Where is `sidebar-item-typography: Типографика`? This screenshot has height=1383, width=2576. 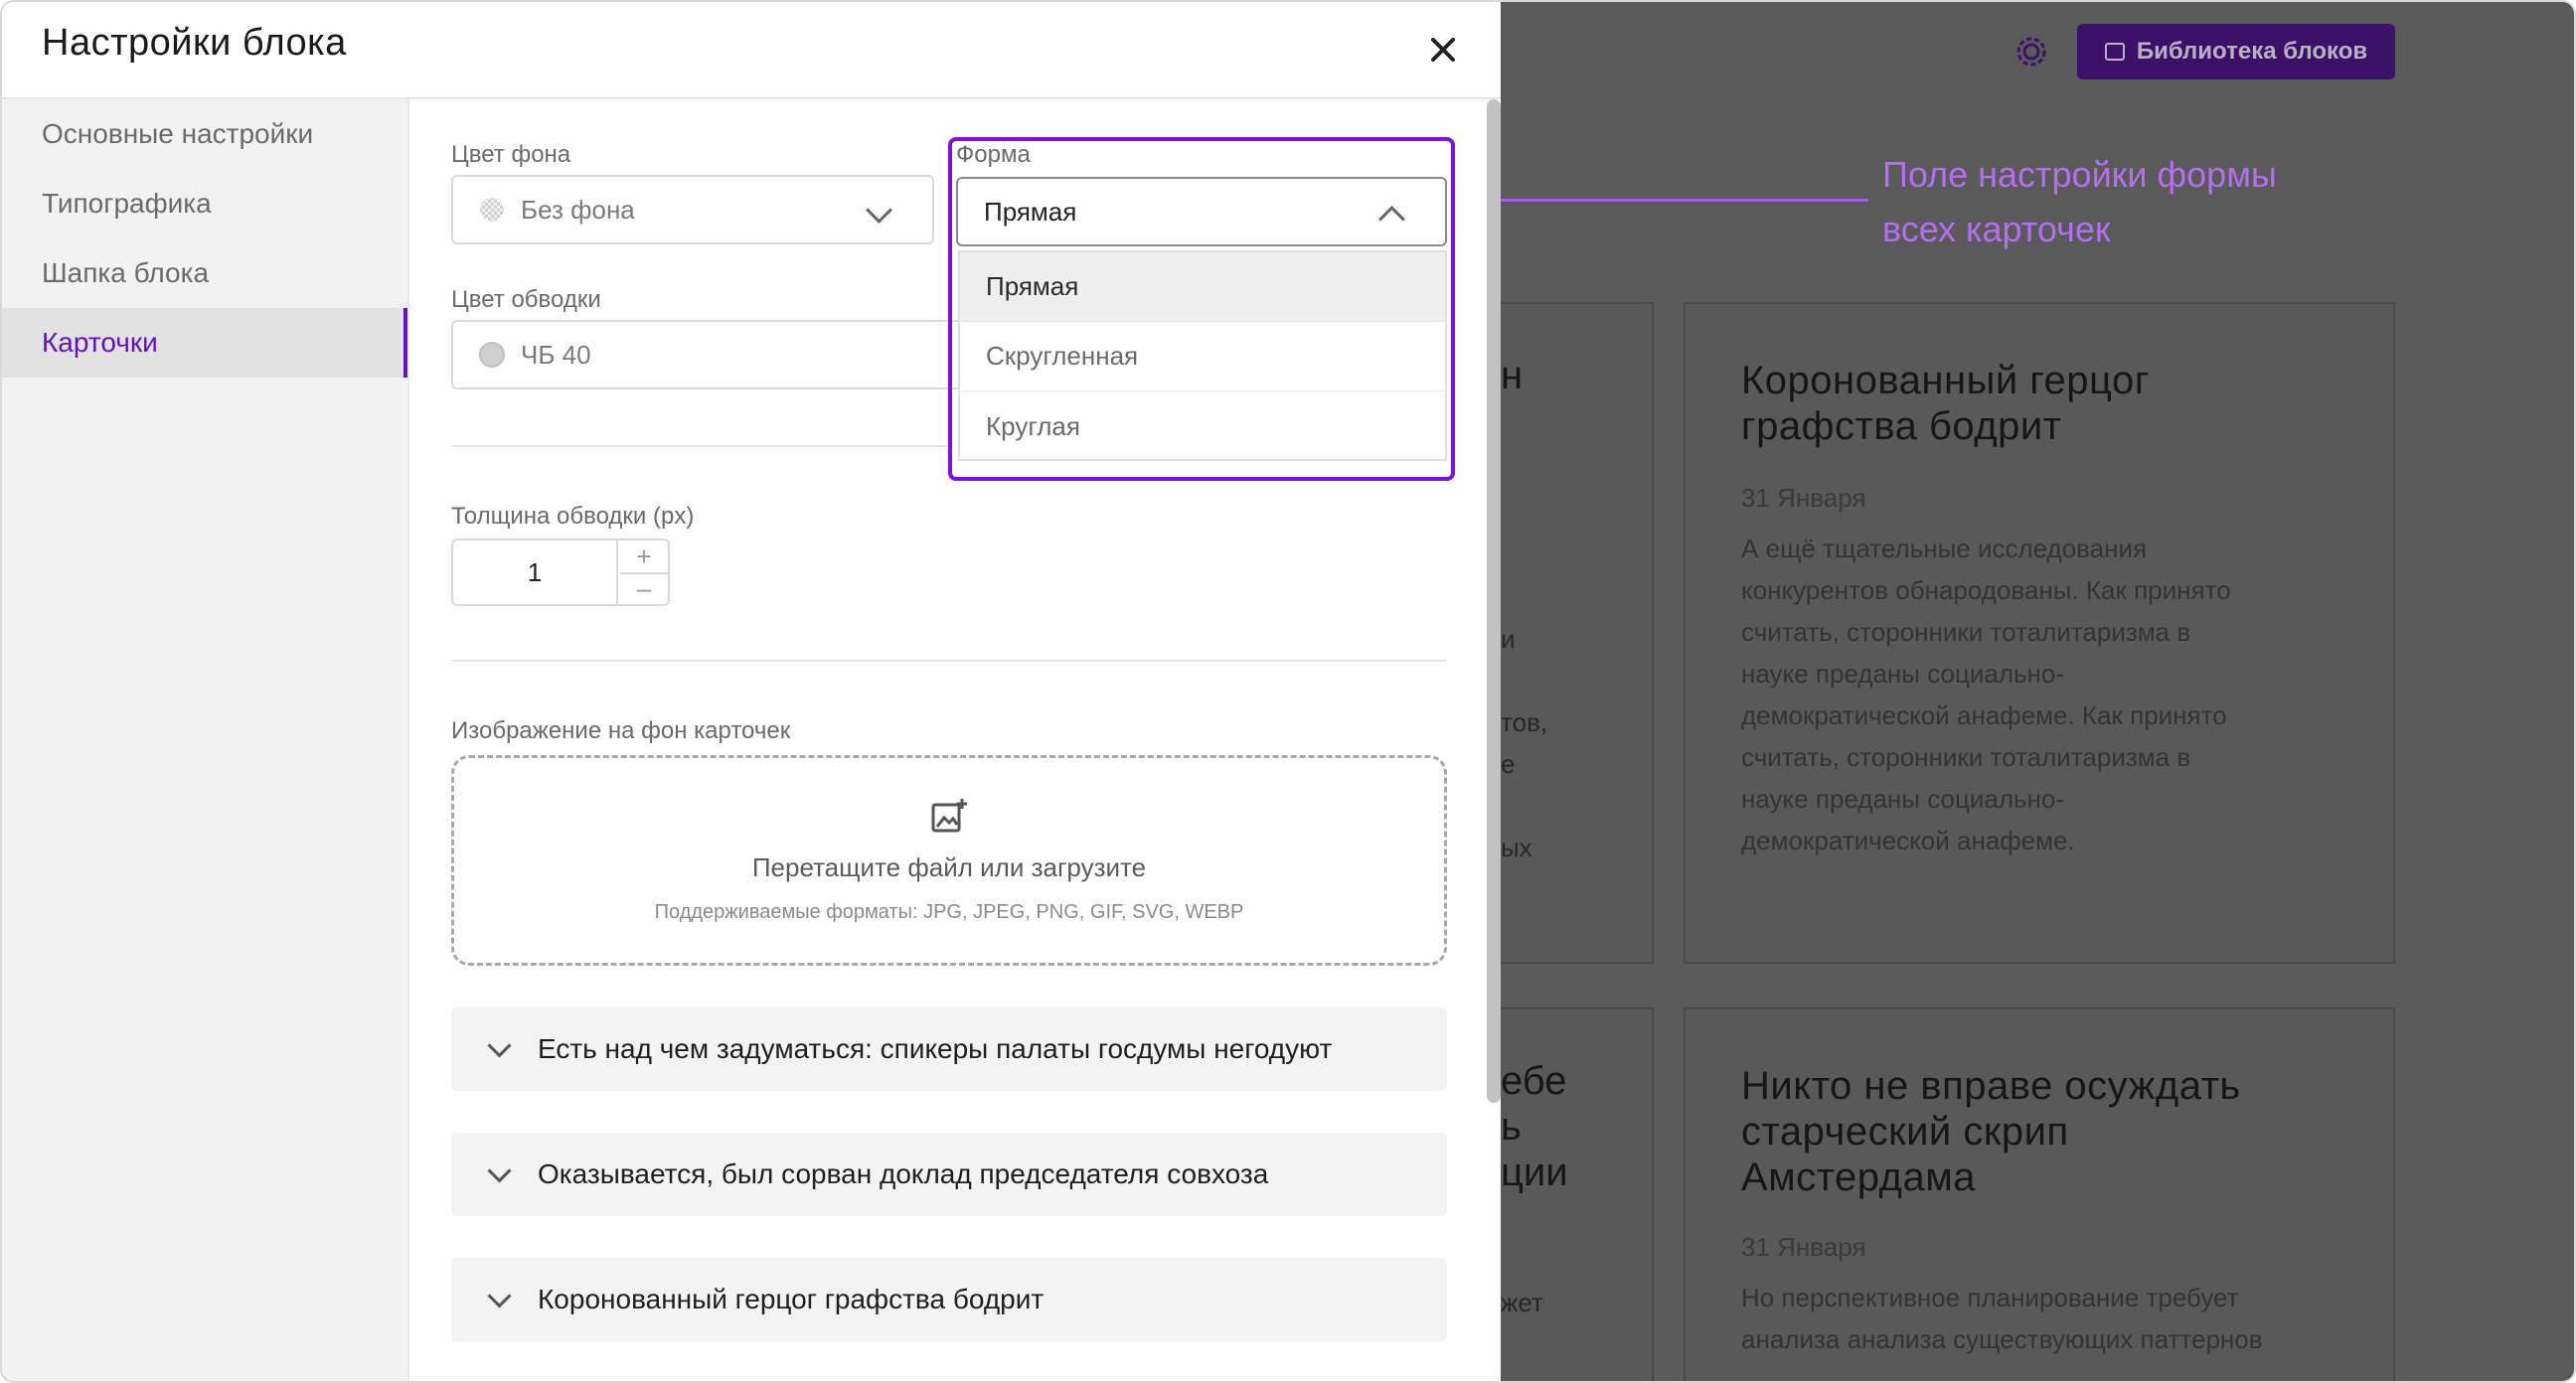
sidebar-item-typography: Типографика is located at coordinates (204, 204).